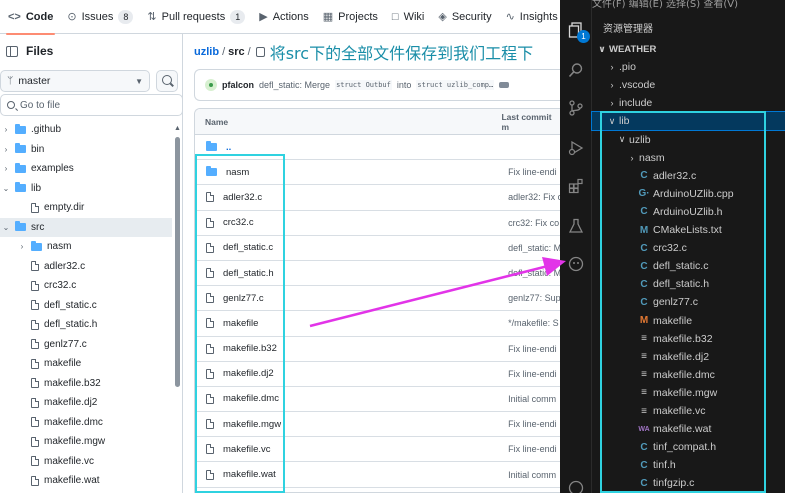 This screenshot has width=785, height=493. Describe the element at coordinates (534, 298) in the screenshot. I see `row-commit-message: genlz77: Sup` at that location.